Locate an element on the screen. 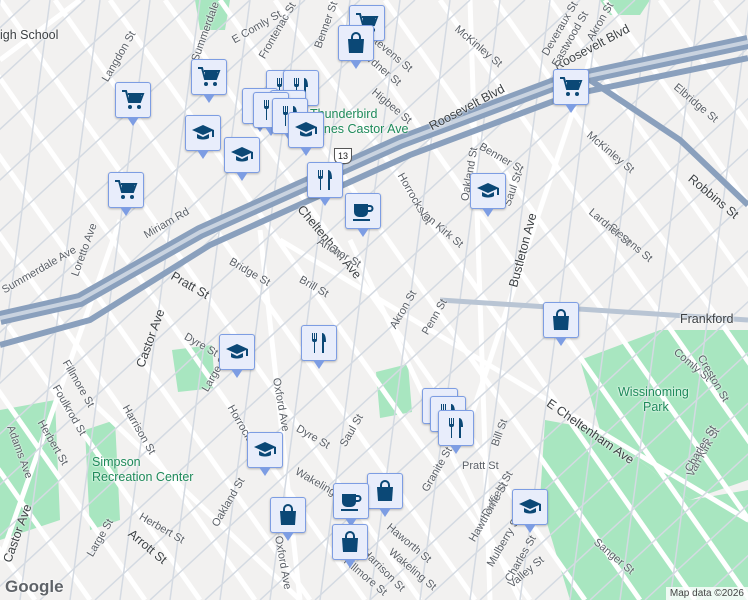 The width and height of the screenshot is (748, 600). map-label: Wissinoming is located at coordinates (653, 392).